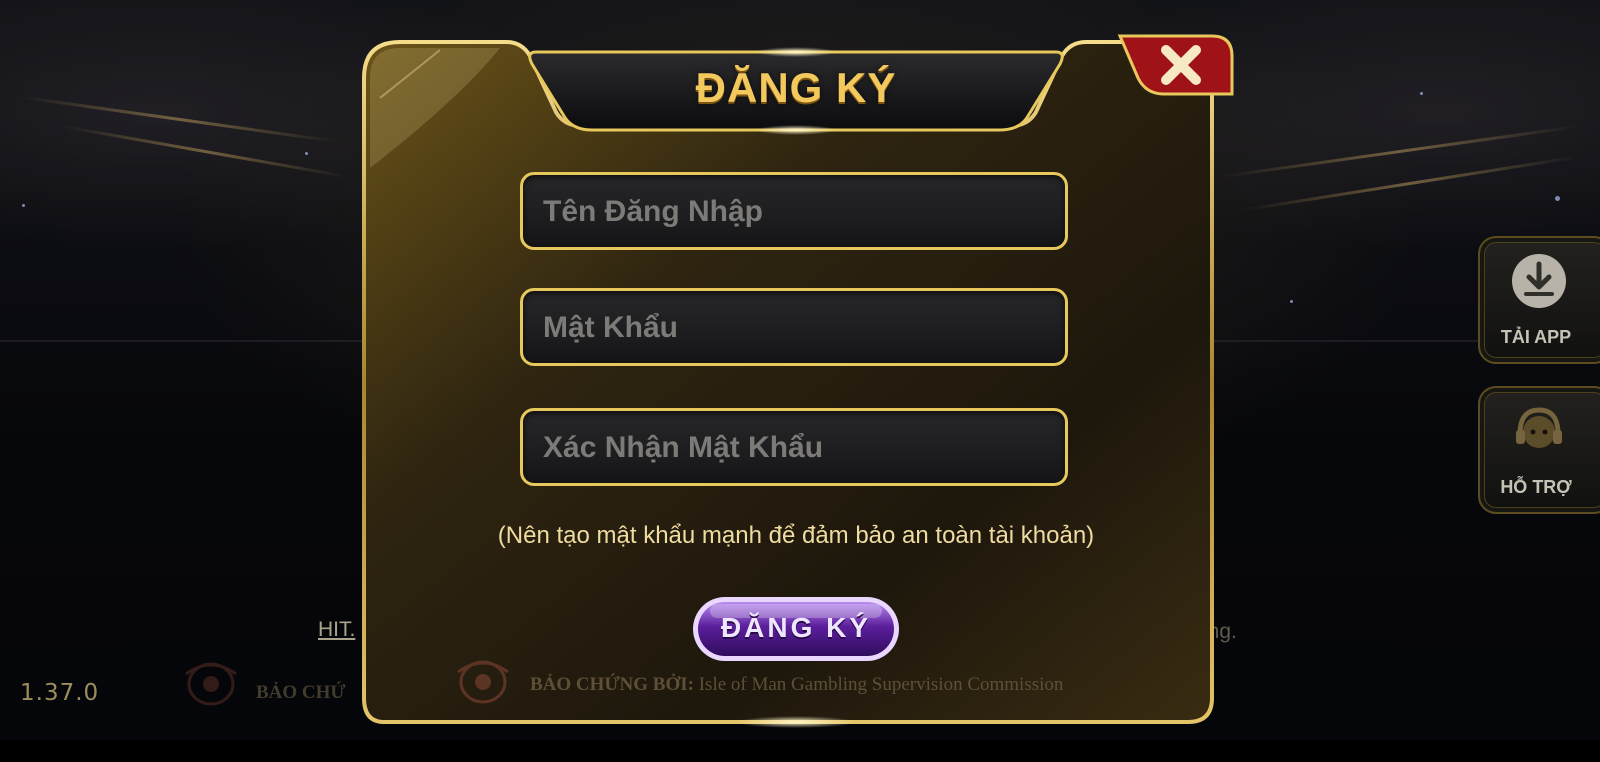 Image resolution: width=1600 pixels, height=762 pixels. Describe the element at coordinates (796, 87) in the screenshot. I see `dialog-title: ĐĂNG KÝ` at that location.